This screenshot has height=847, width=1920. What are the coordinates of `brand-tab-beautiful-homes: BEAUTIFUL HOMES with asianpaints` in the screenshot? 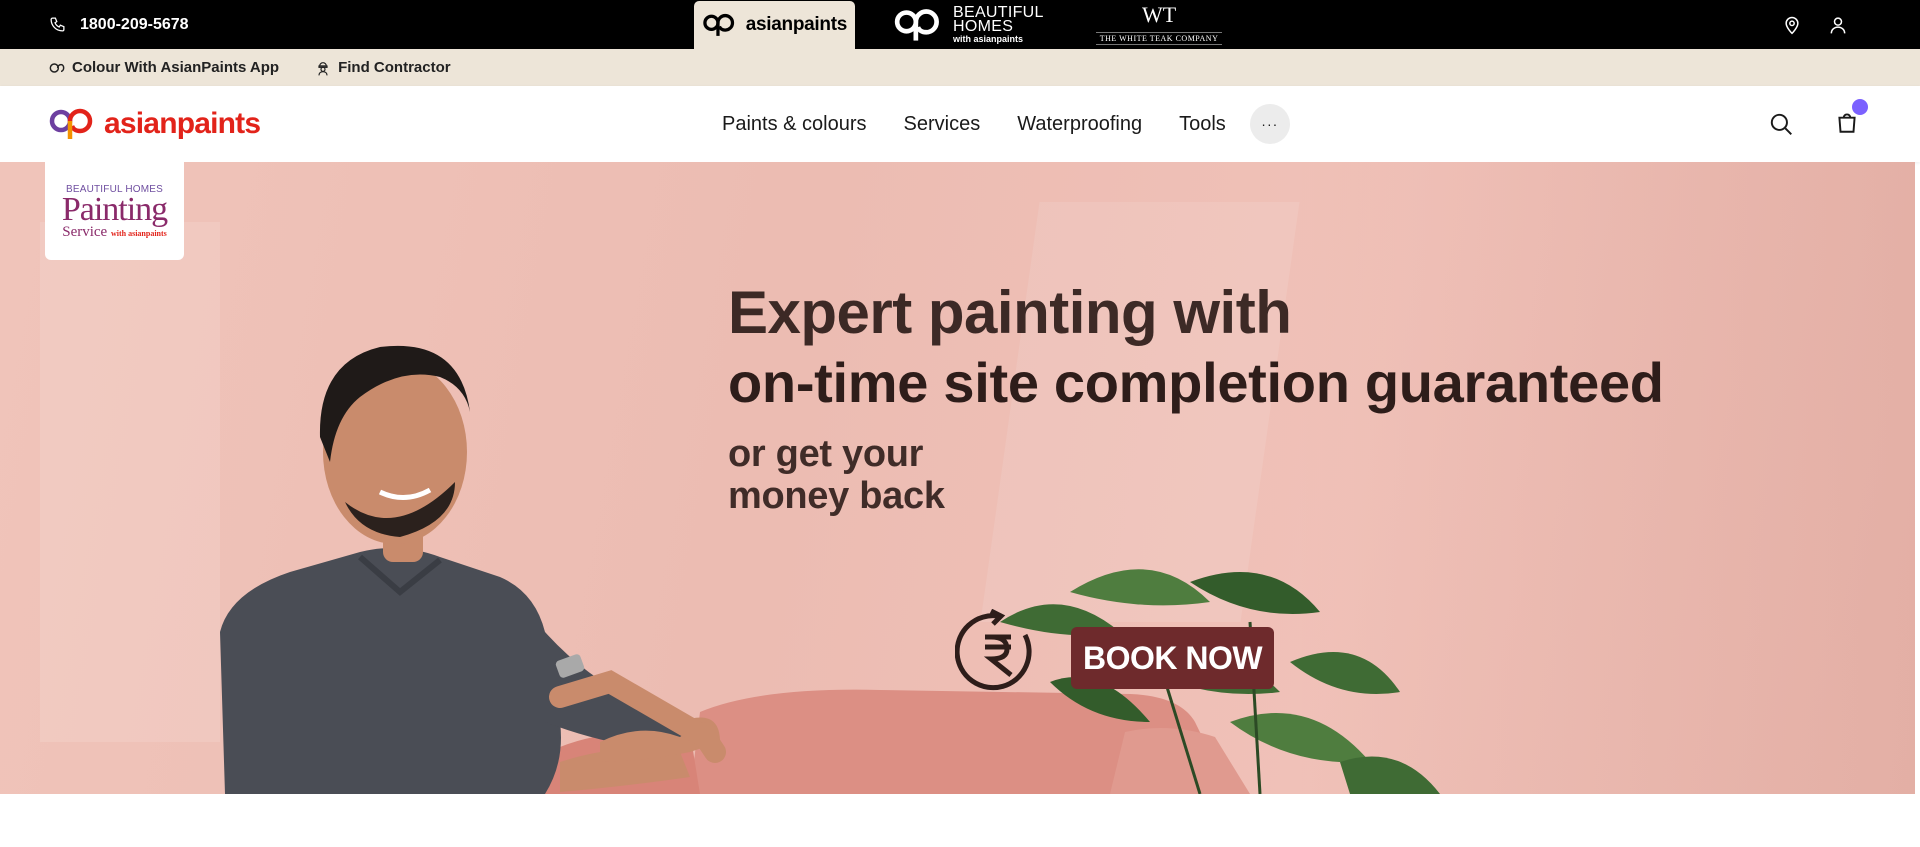 It's located at (968, 24).